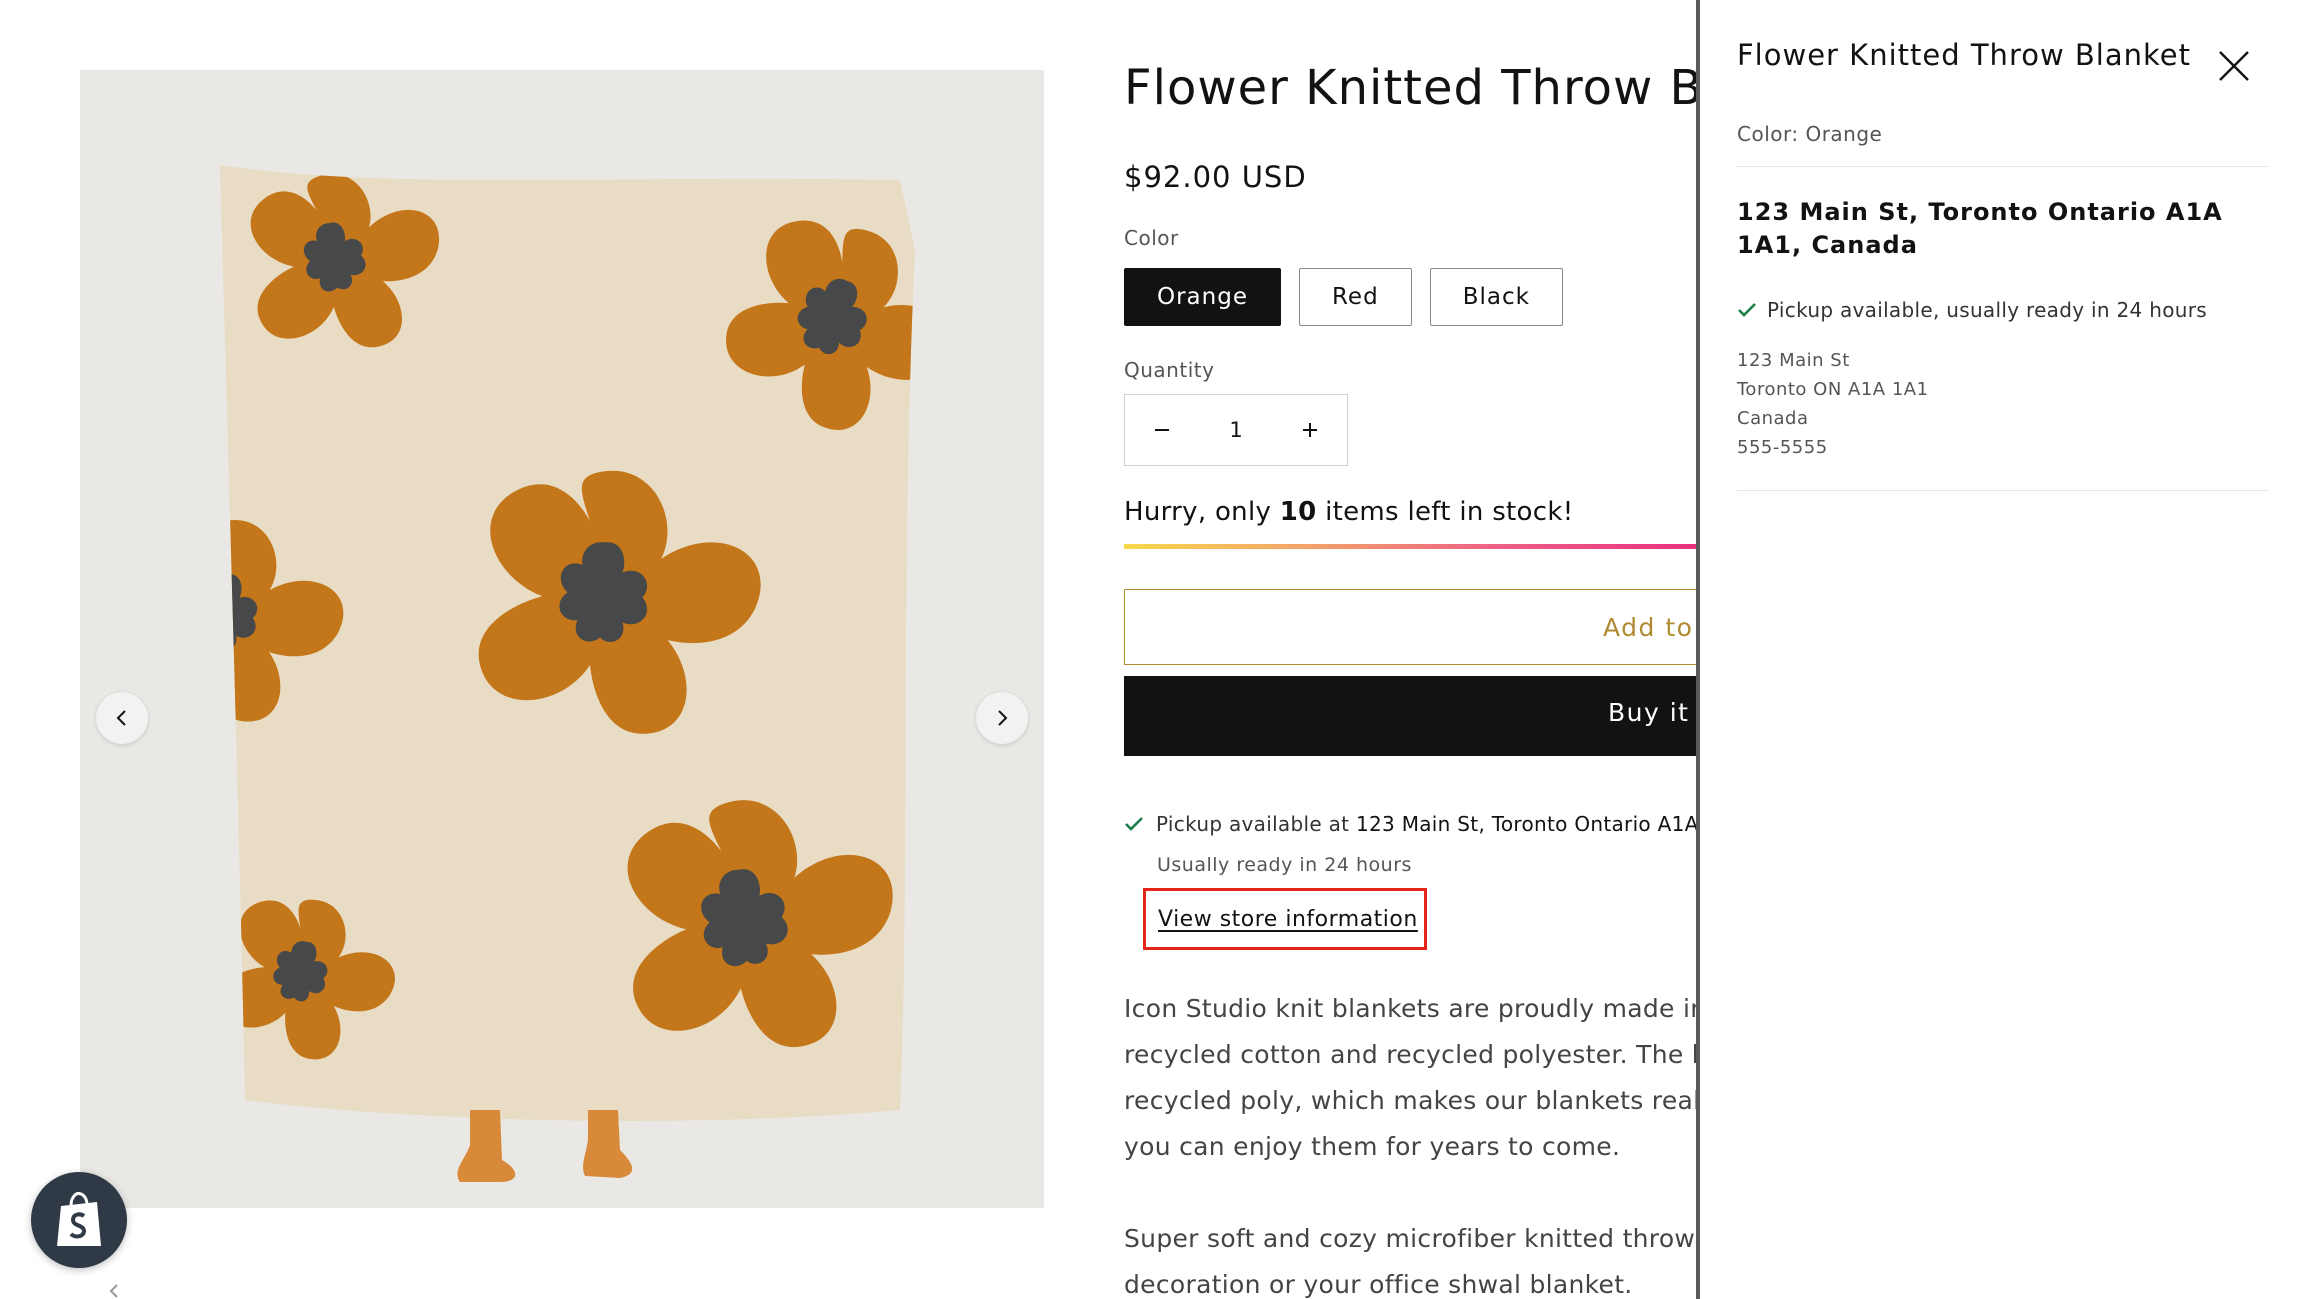 Image resolution: width=2304 pixels, height=1299 pixels. I want to click on quantity-input, so click(1236, 430).